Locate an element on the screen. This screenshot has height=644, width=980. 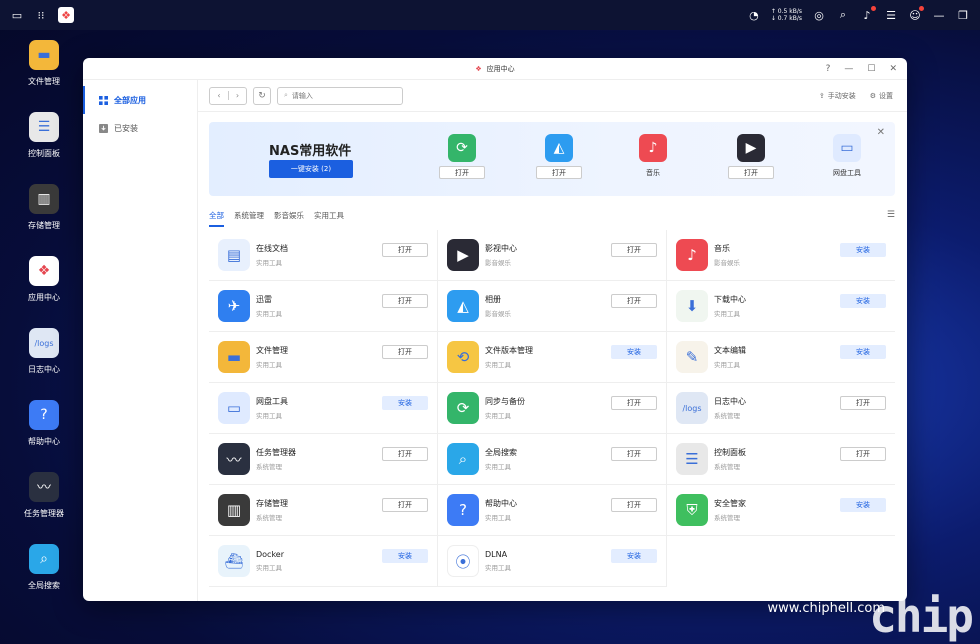
desktop-icon-5: ? 帮助中心 is located at coordinates (44, 432).